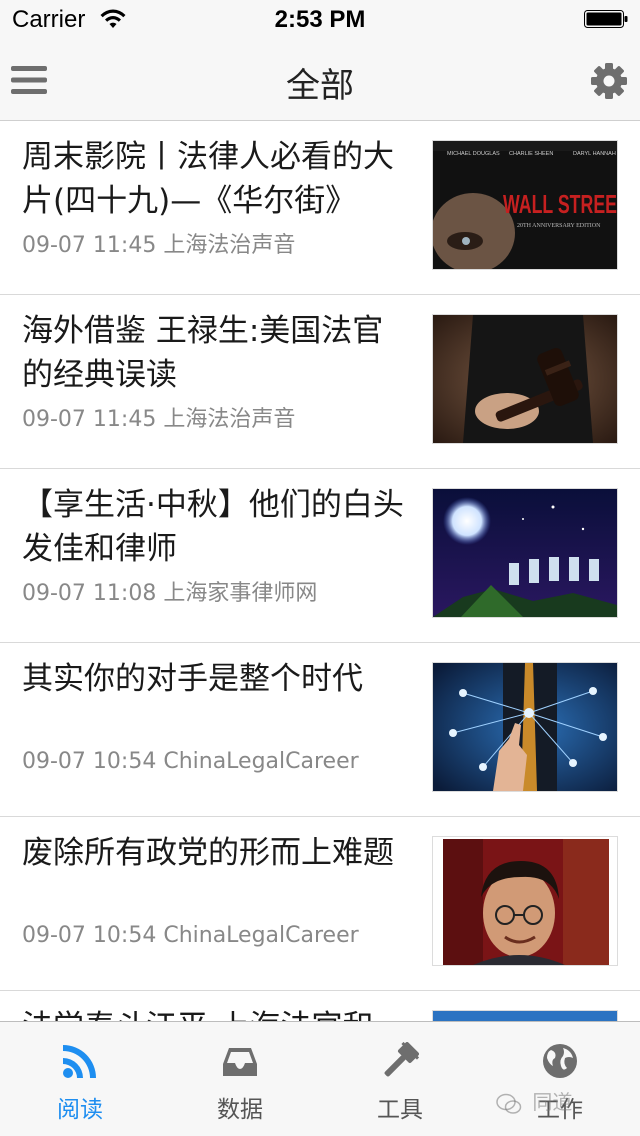 This screenshot has height=1136, width=640. I want to click on tab-label: 数据, so click(240, 1110).